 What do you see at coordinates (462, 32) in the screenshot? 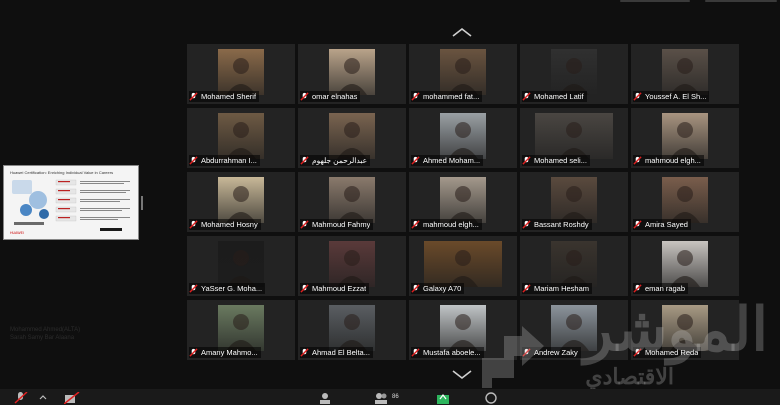
I see `scroll-up-chevron-icon` at bounding box center [462, 32].